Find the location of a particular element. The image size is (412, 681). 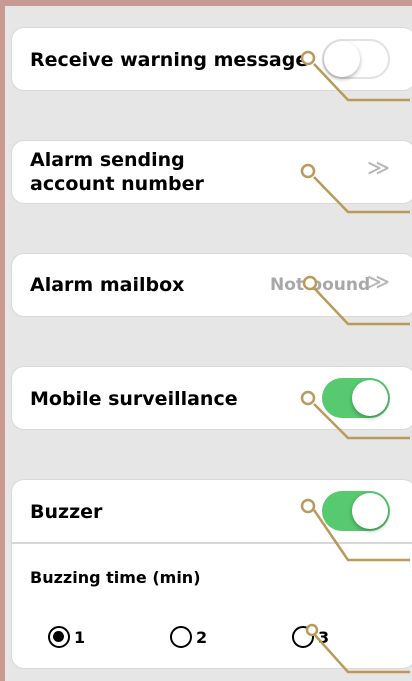

receive-warning-toggle is located at coordinates (356, 59).